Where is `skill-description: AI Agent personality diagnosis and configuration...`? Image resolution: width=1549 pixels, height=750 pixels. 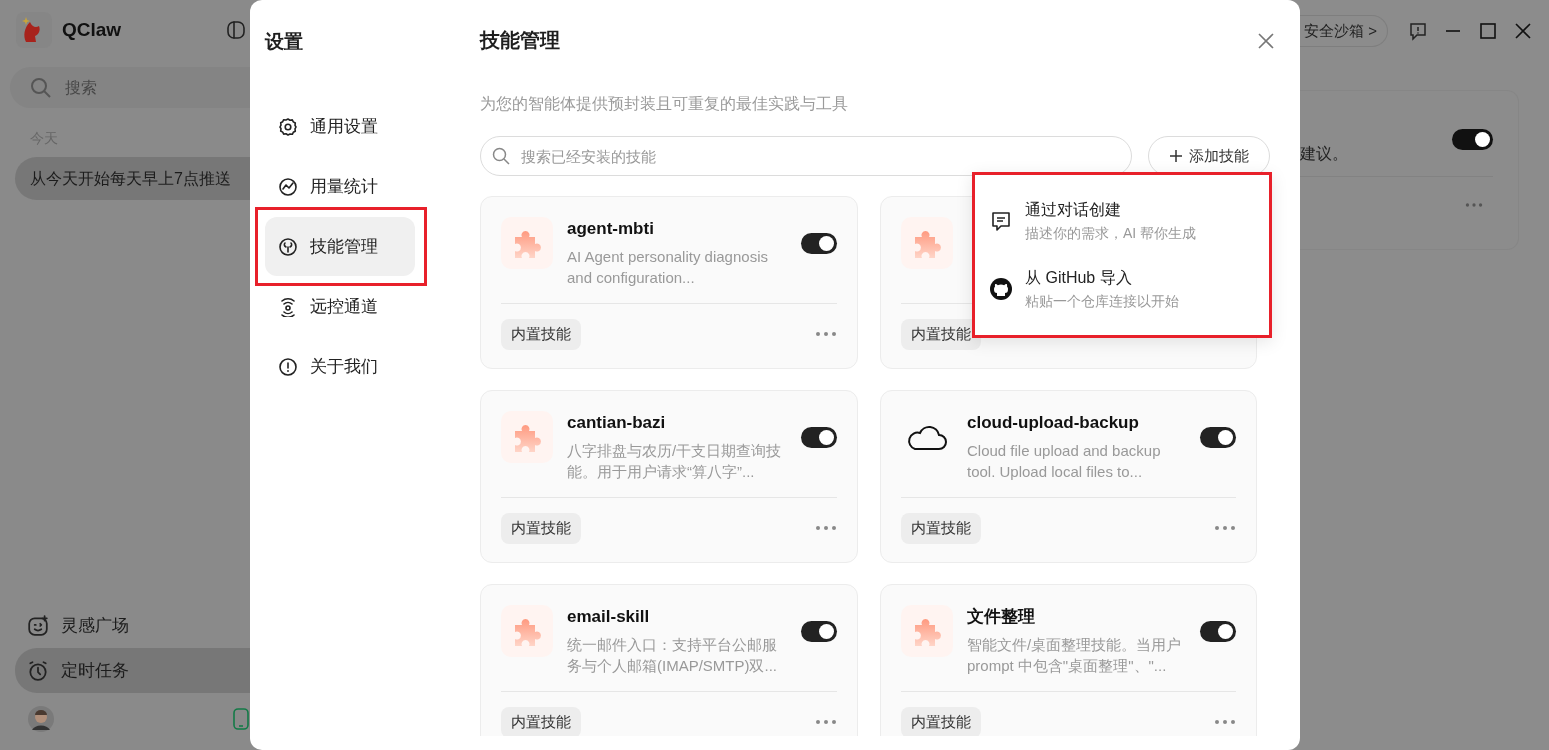 skill-description: AI Agent personality diagnosis and configuration... is located at coordinates (668, 267).